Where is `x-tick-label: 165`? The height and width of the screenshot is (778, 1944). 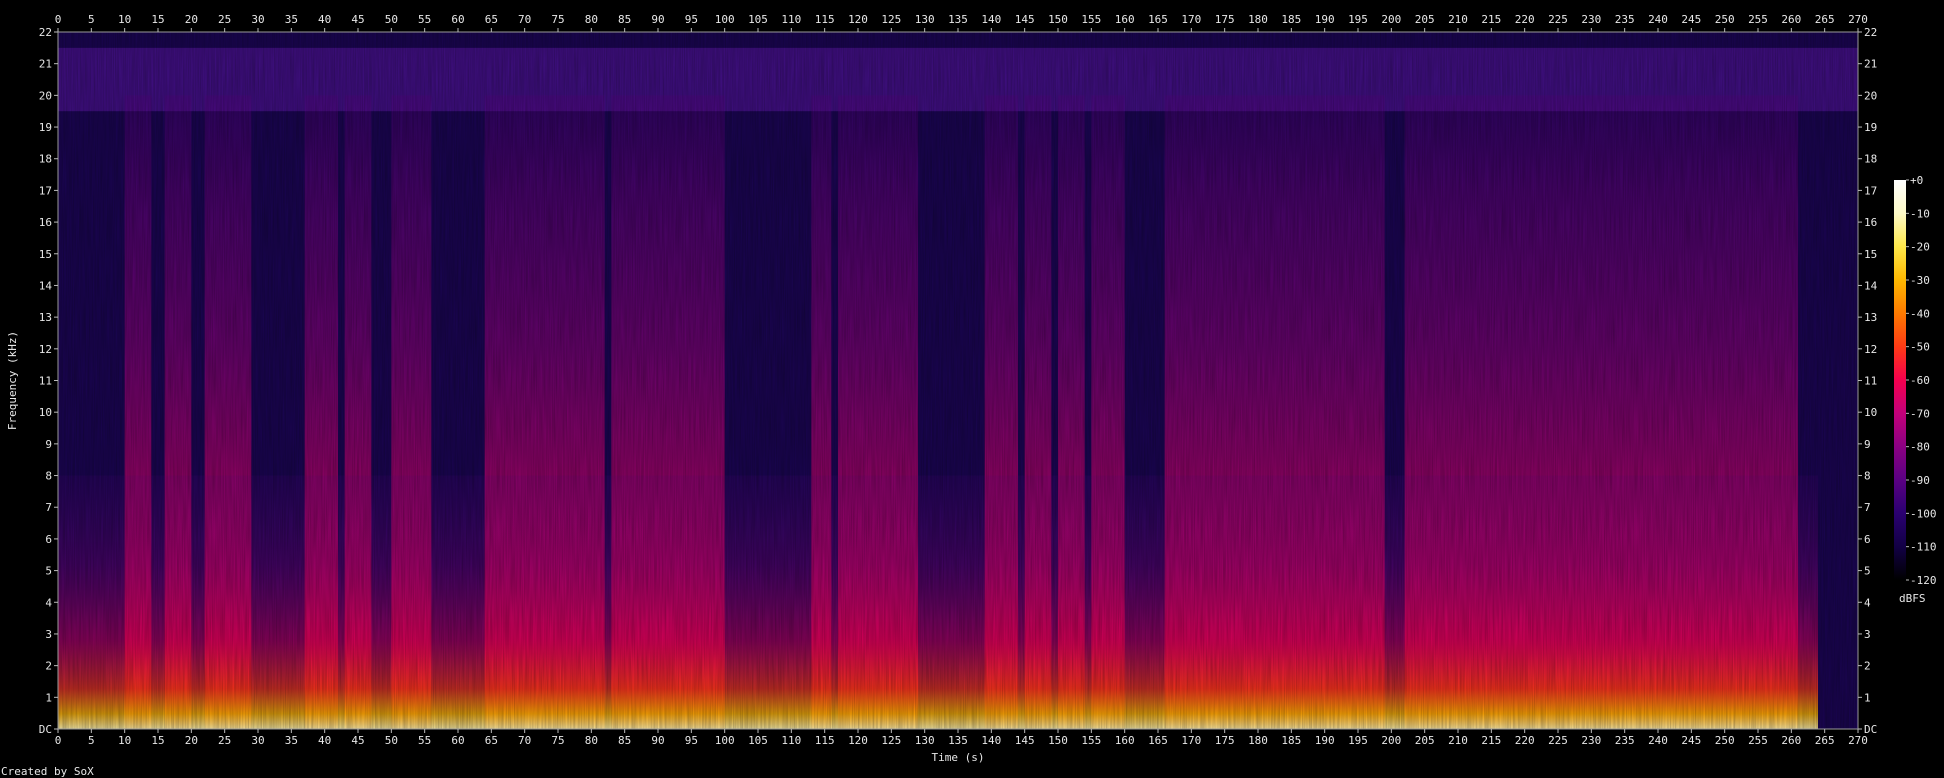
x-tick-label: 165 is located at coordinates (1158, 19).